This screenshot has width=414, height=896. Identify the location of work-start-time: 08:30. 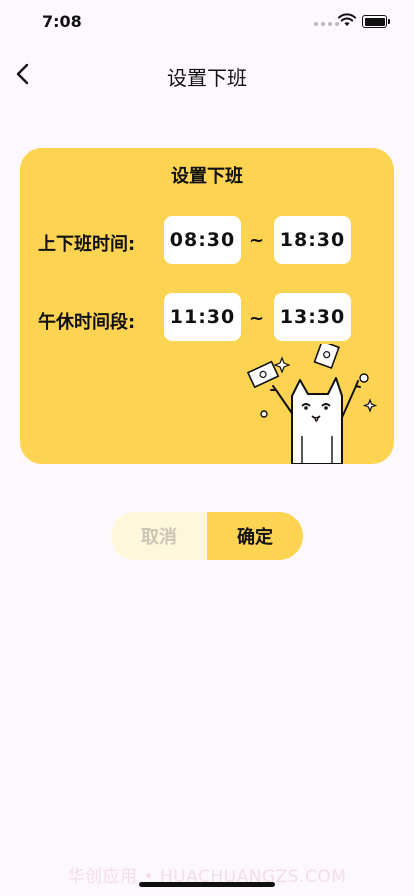
(202, 240).